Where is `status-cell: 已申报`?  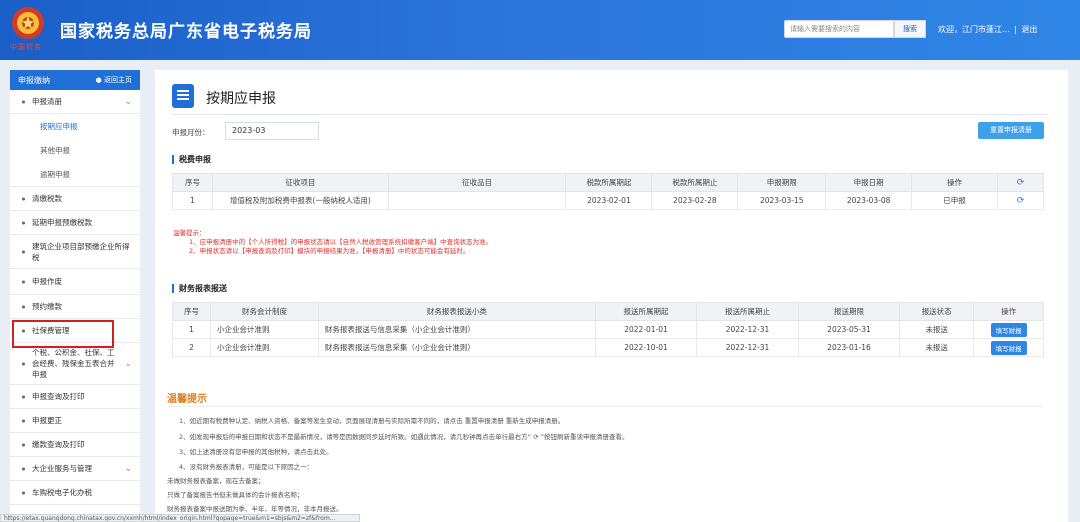
status-cell: 已申报 is located at coordinates (954, 200).